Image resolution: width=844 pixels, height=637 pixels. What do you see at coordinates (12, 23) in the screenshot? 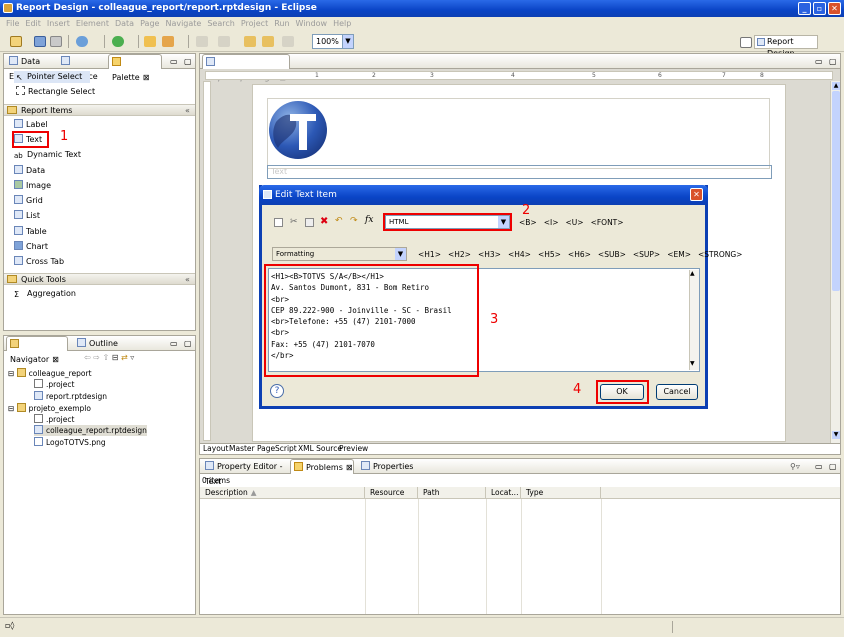
I see `menu-file: File` at bounding box center [12, 23].